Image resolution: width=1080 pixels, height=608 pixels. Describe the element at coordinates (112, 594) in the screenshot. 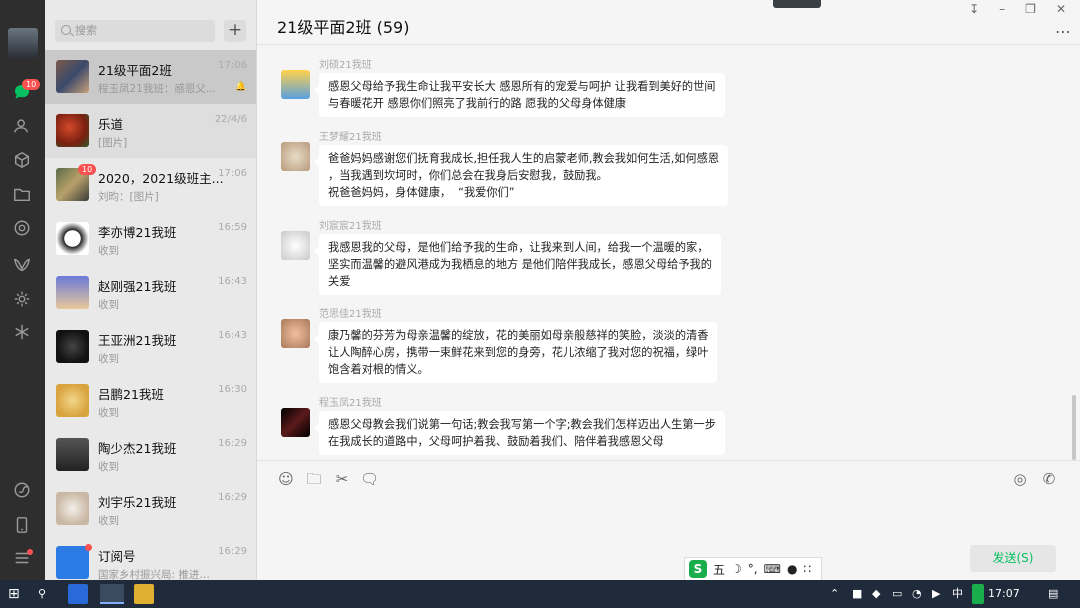

I see `wechat-taskbar-icon` at that location.